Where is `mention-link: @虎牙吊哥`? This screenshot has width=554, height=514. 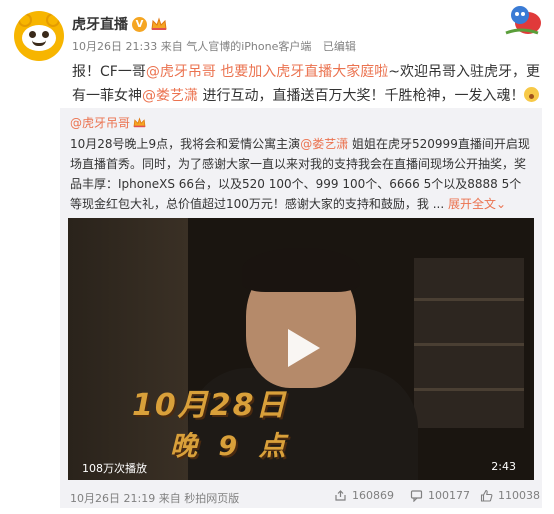
mention-link: @虎牙吊哥 is located at coordinates (181, 72).